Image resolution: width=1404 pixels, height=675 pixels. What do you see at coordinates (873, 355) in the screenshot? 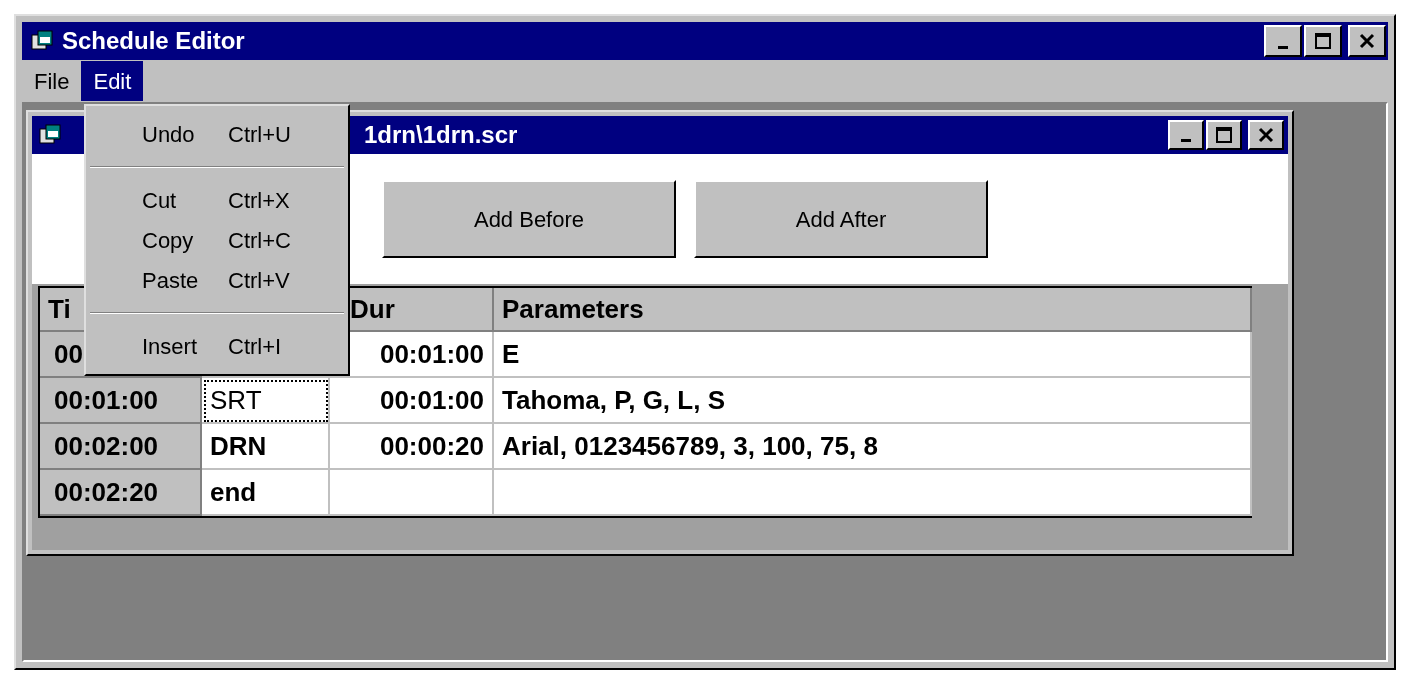
I see `table-cell: E` at bounding box center [873, 355].